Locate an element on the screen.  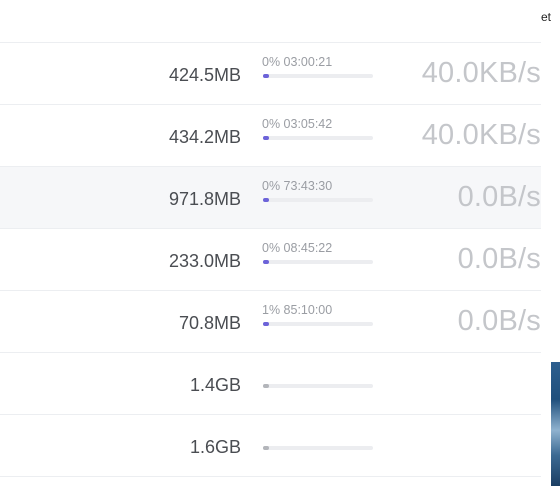
list-header is located at coordinates (270, 21).